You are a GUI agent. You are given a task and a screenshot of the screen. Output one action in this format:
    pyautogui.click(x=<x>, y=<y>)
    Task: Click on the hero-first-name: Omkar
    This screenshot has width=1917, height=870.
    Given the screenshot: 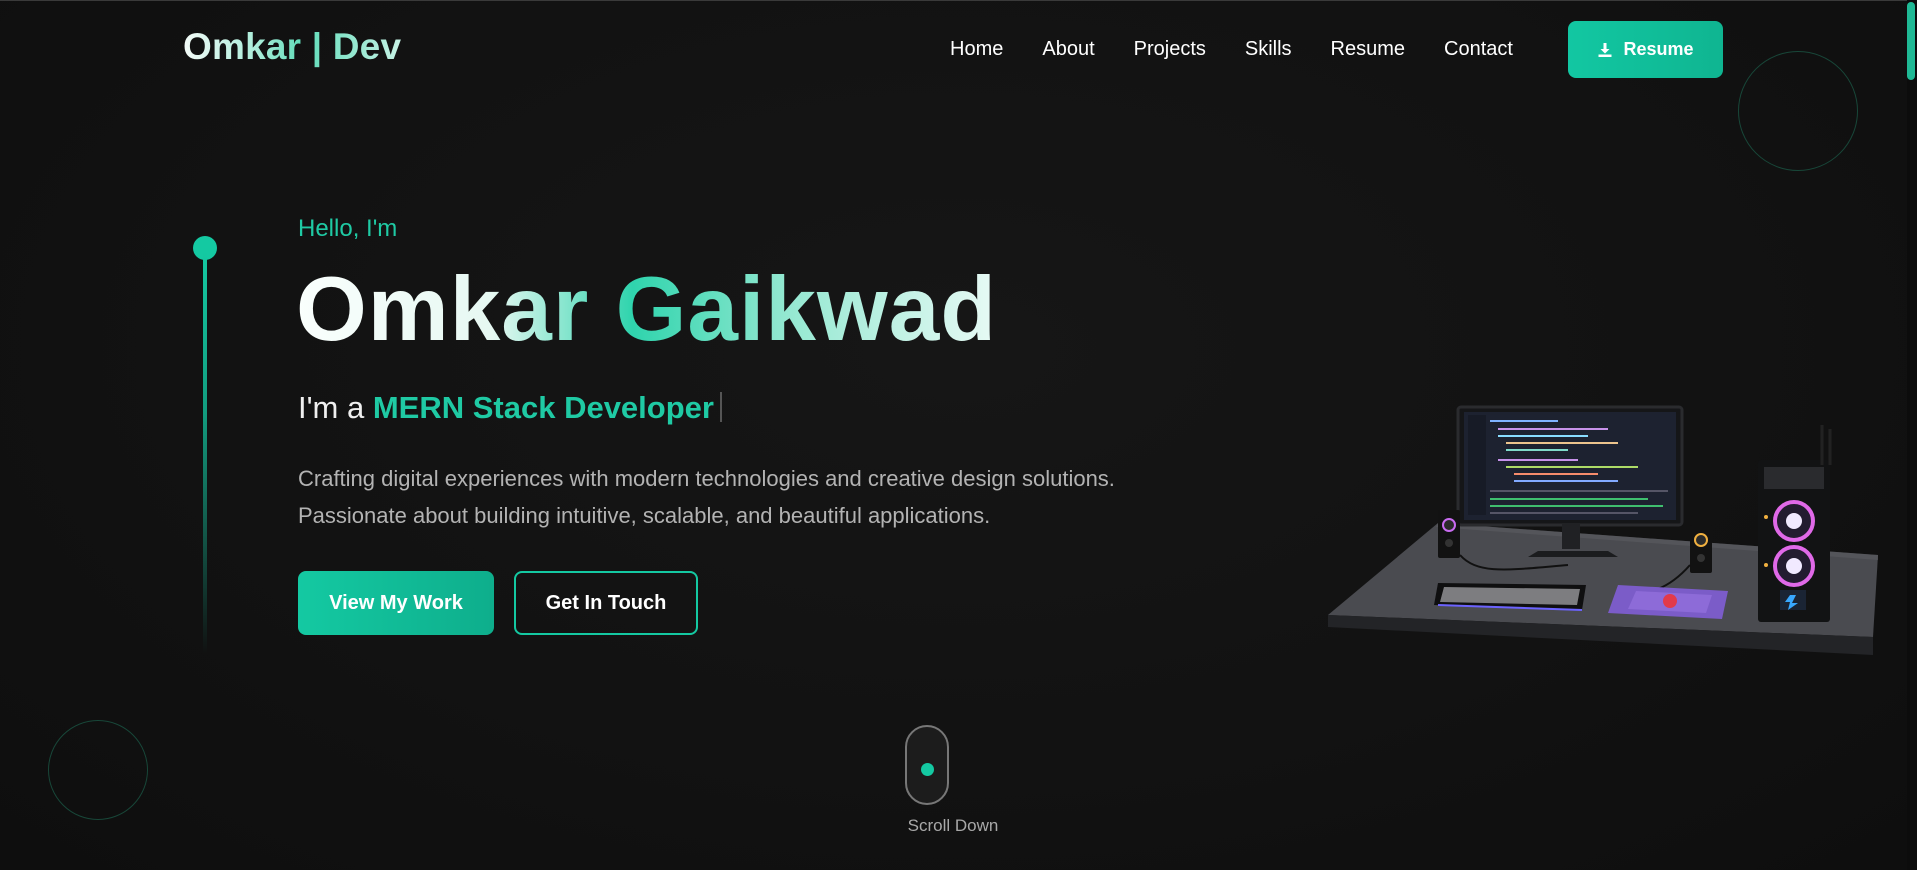 What is the action you would take?
    pyautogui.click(x=443, y=309)
    